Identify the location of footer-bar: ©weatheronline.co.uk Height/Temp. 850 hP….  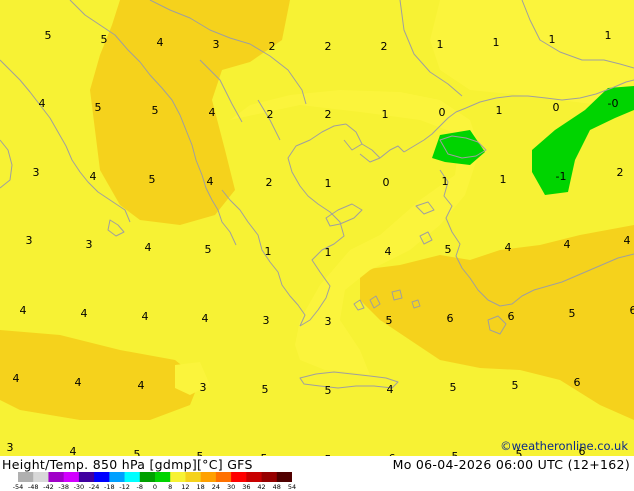
(317, 473).